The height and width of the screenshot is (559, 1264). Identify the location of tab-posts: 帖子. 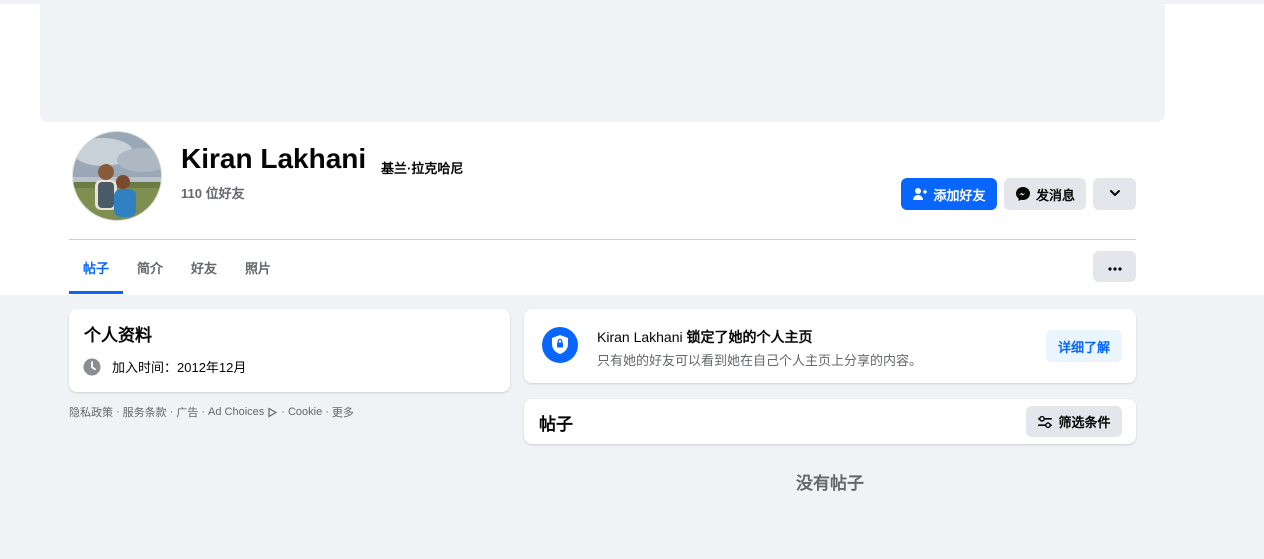
(96, 267).